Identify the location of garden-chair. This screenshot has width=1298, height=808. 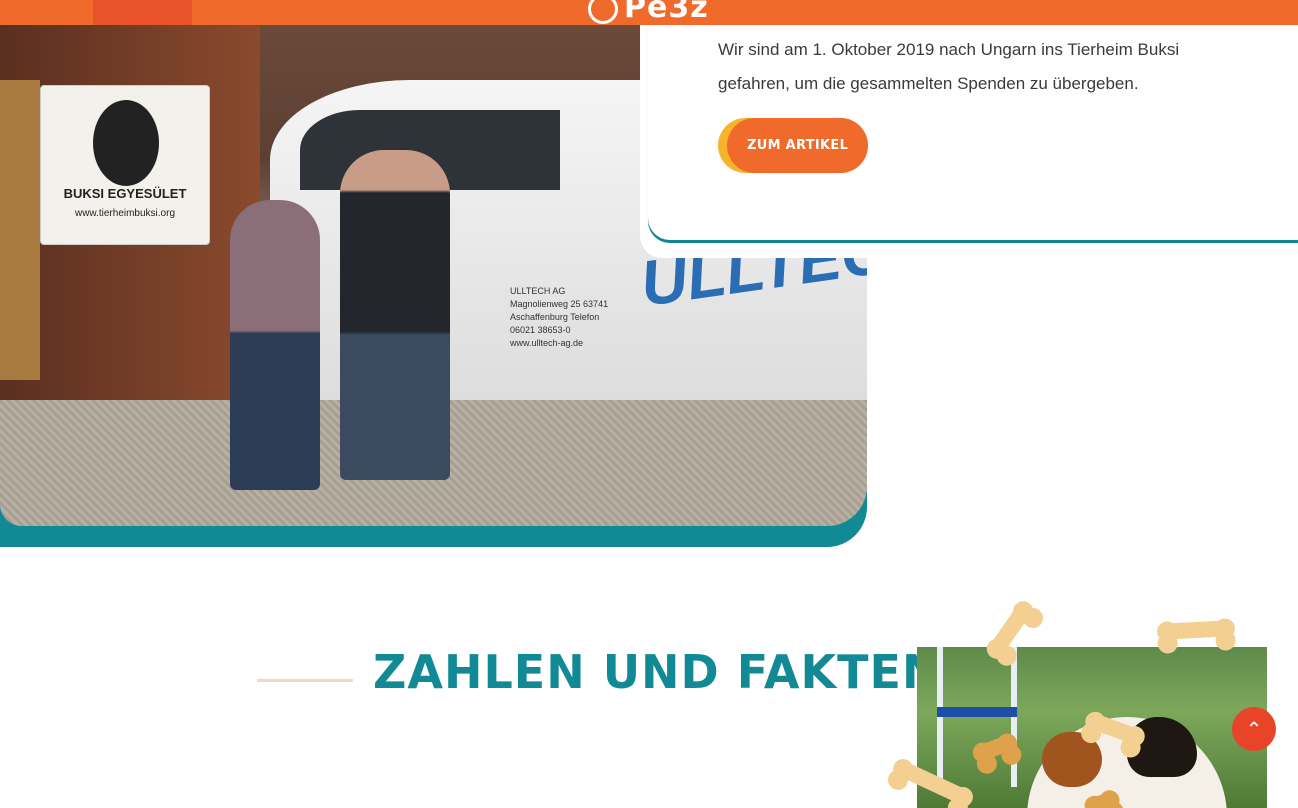
(977, 717).